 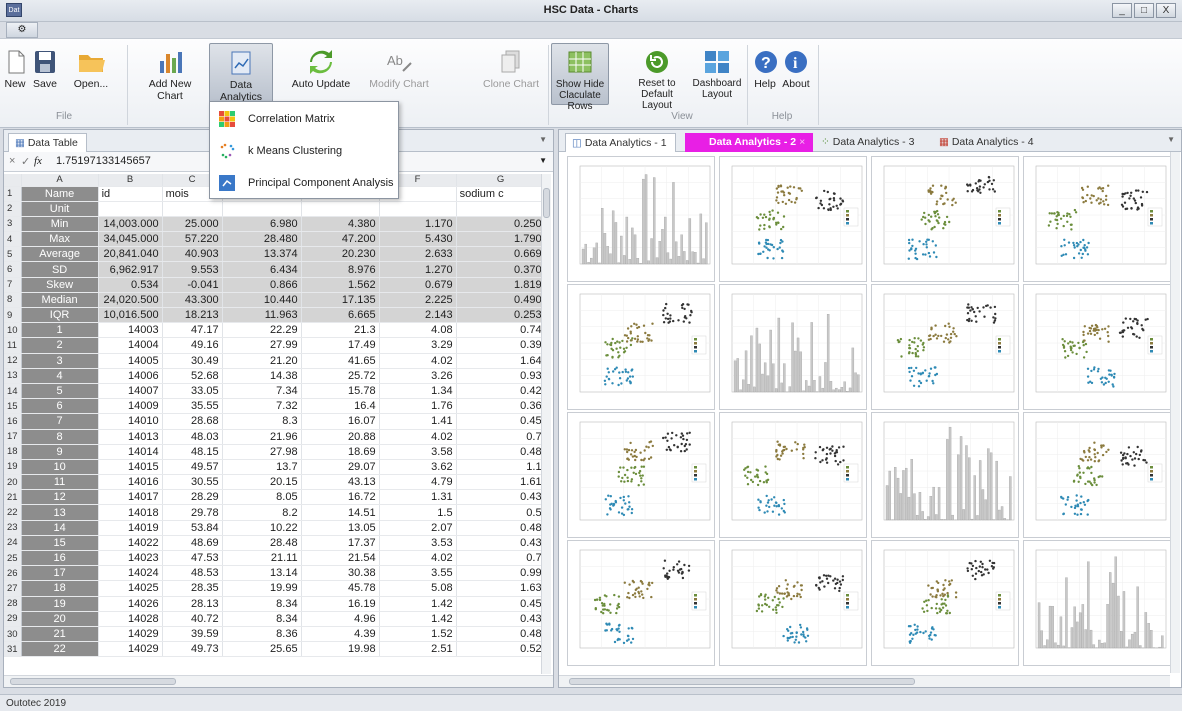 What do you see at coordinates (192, 345) in the screenshot?
I see `table-cell: 49.16` at bounding box center [192, 345].